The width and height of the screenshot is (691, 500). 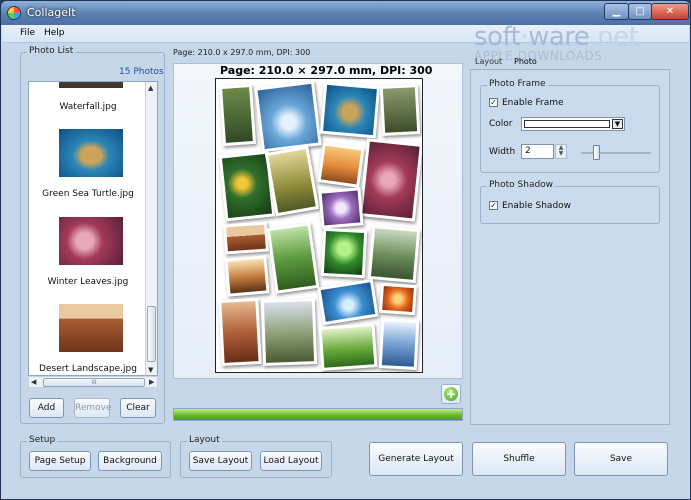 I want to click on list-item: Waterfall.jpg, so click(x=88, y=105).